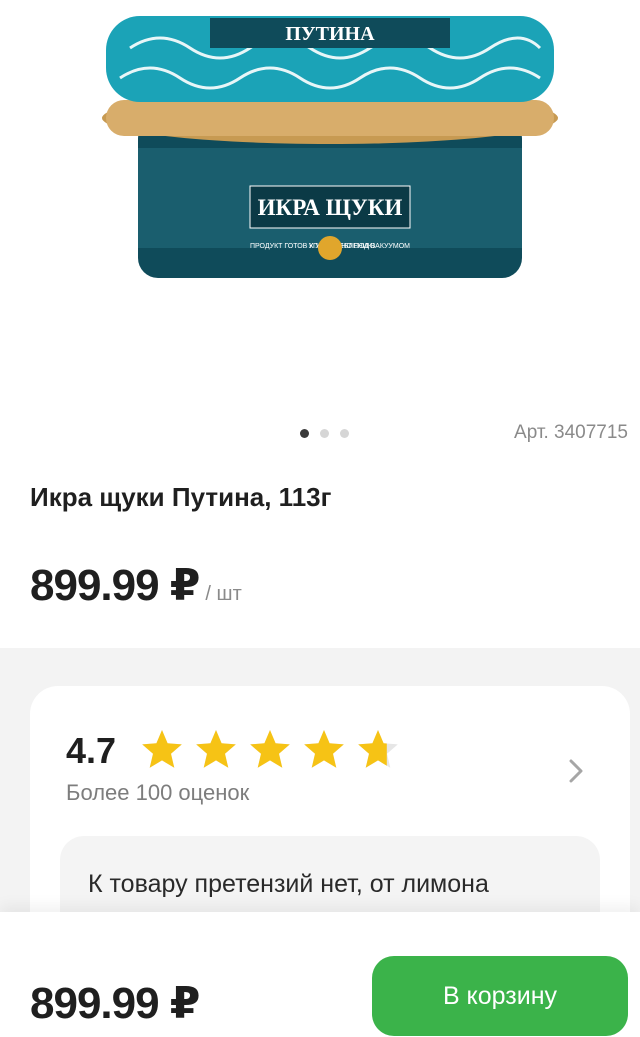 Image resolution: width=640 pixels, height=1037 pixels. What do you see at coordinates (115, 585) in the screenshot?
I see `product-price: 899.99 ₽` at bounding box center [115, 585].